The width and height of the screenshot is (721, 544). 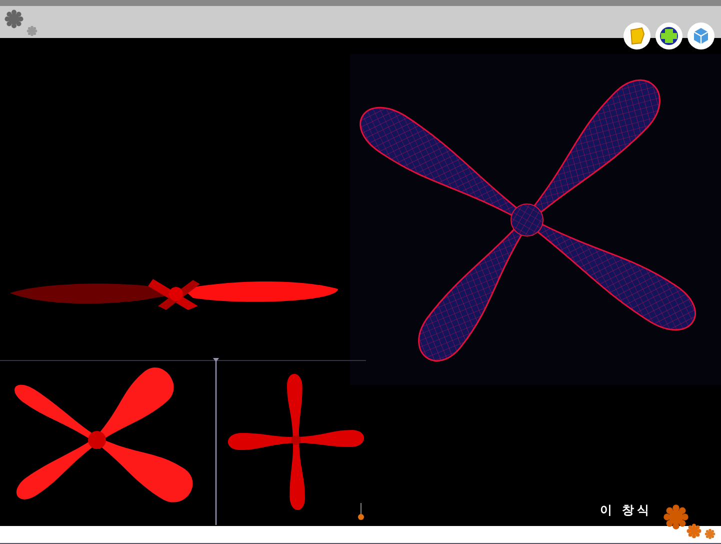 I want to click on author-name: 이 창식, so click(x=626, y=510).